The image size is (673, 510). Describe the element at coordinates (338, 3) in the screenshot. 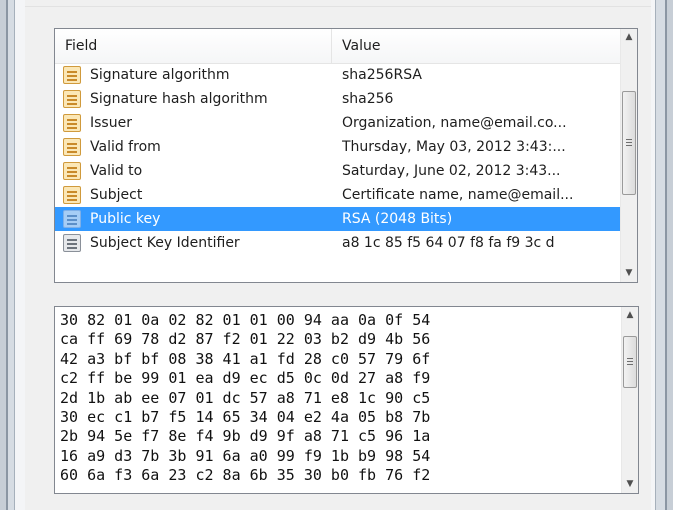

I see `panel-top-edge` at that location.